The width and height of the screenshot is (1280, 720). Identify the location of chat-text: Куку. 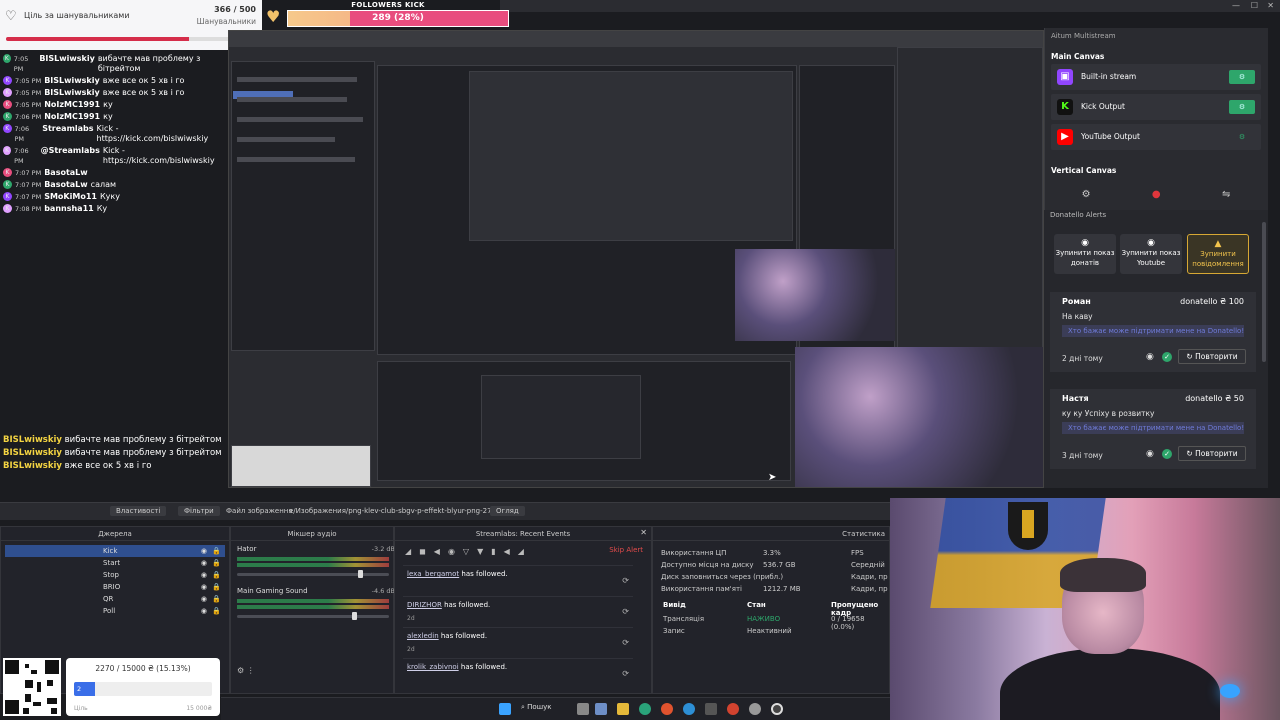
(109, 196).